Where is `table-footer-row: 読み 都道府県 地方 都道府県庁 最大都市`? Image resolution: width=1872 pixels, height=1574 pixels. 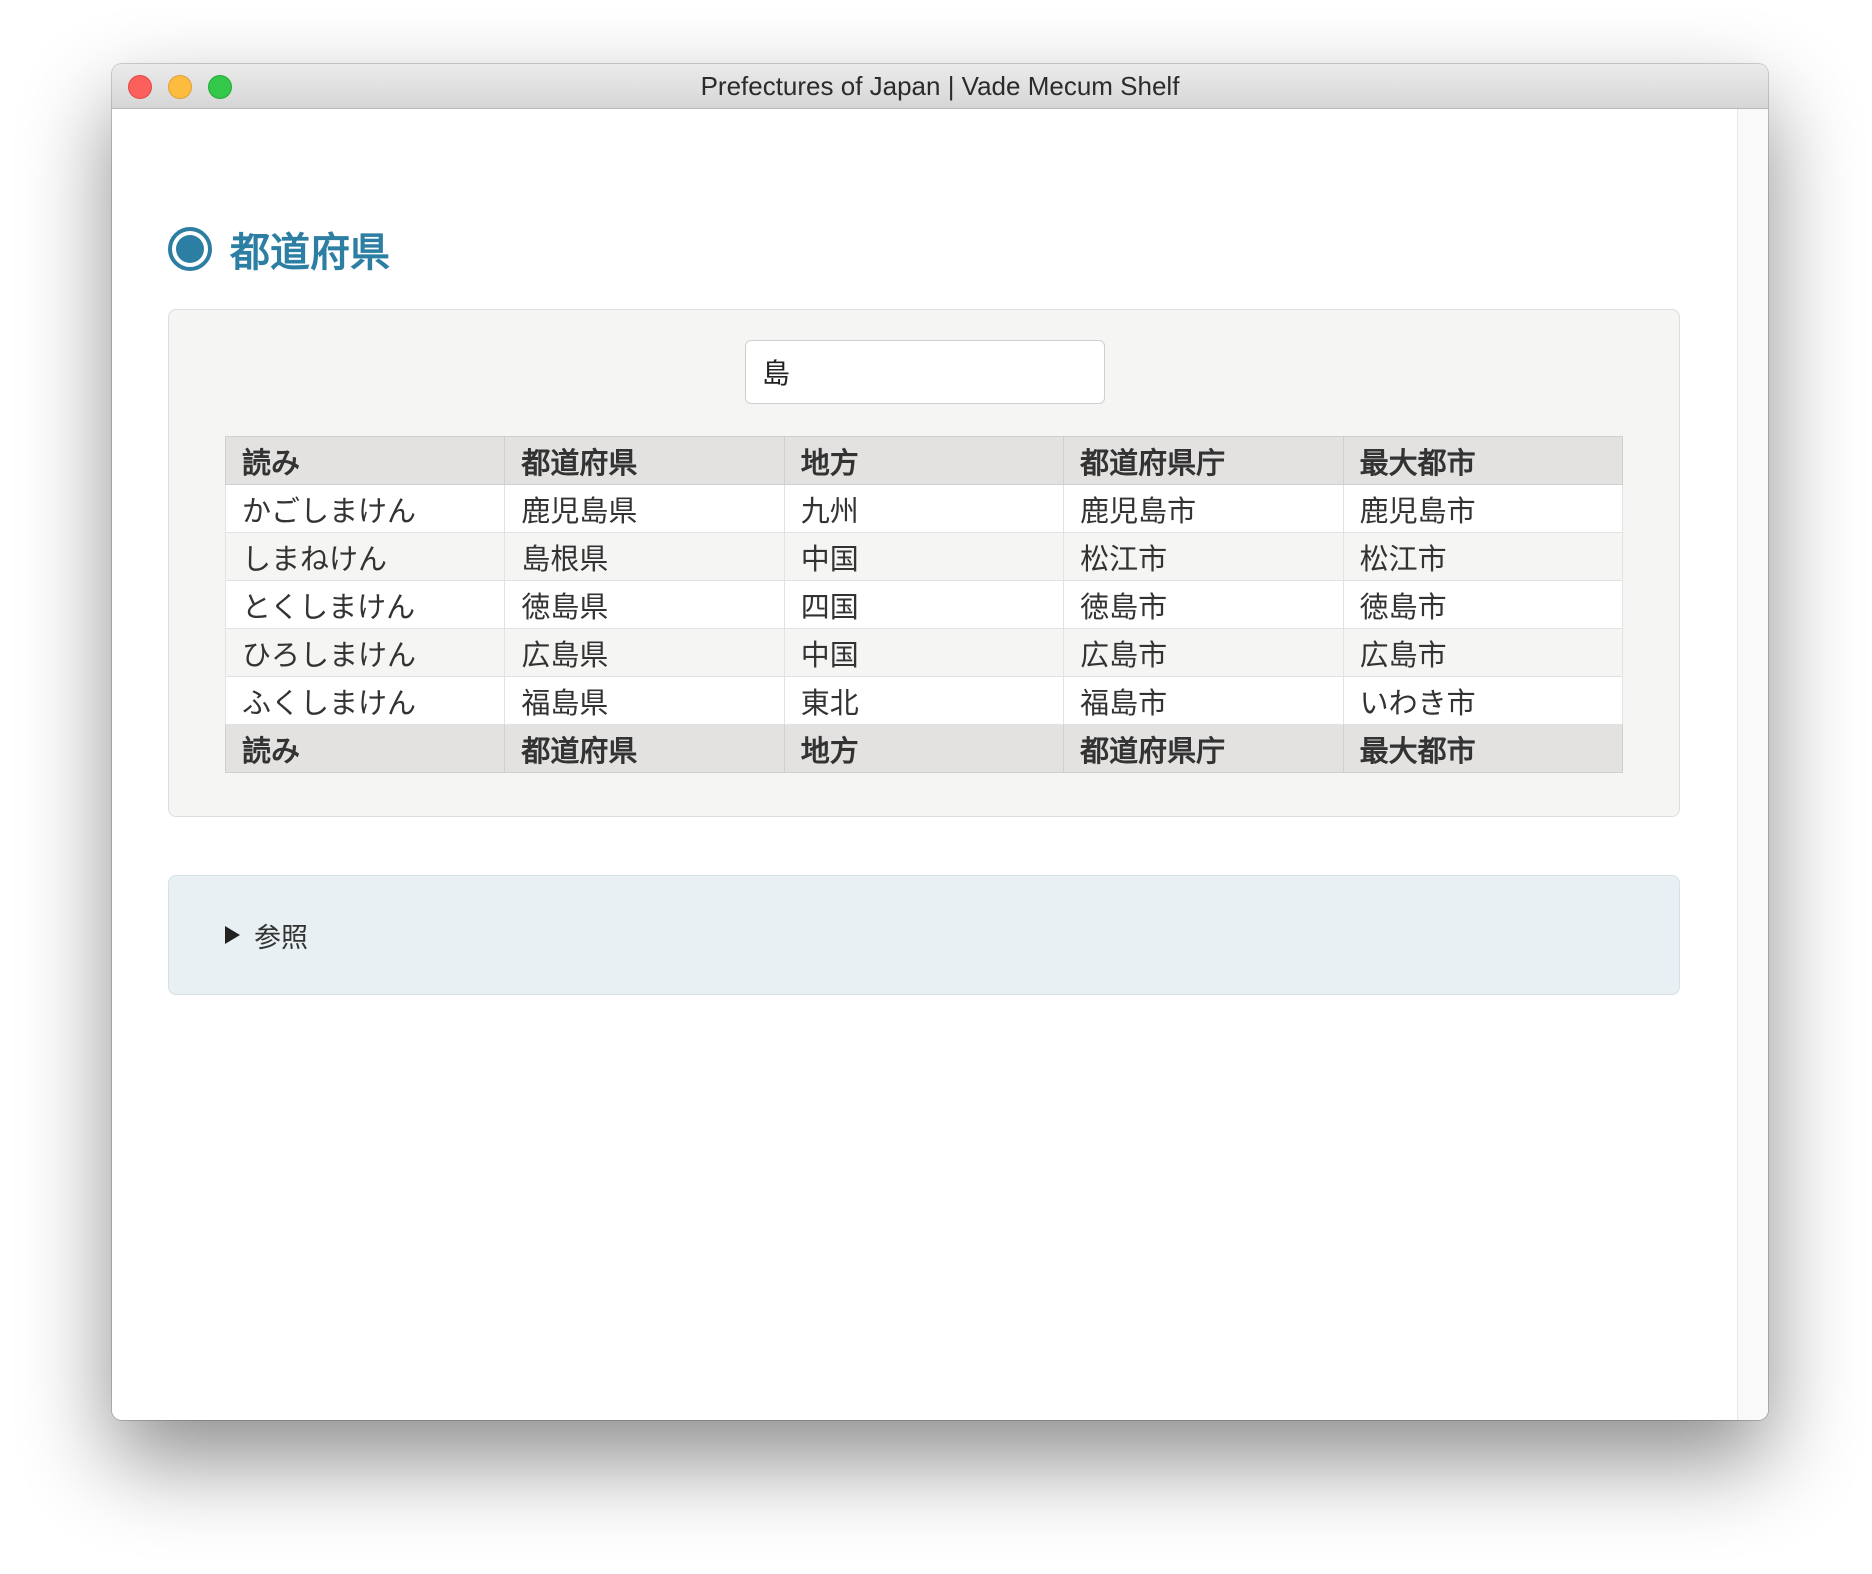
table-footer-row: 読み 都道府県 地方 都道府県庁 最大都市 is located at coordinates (924, 748).